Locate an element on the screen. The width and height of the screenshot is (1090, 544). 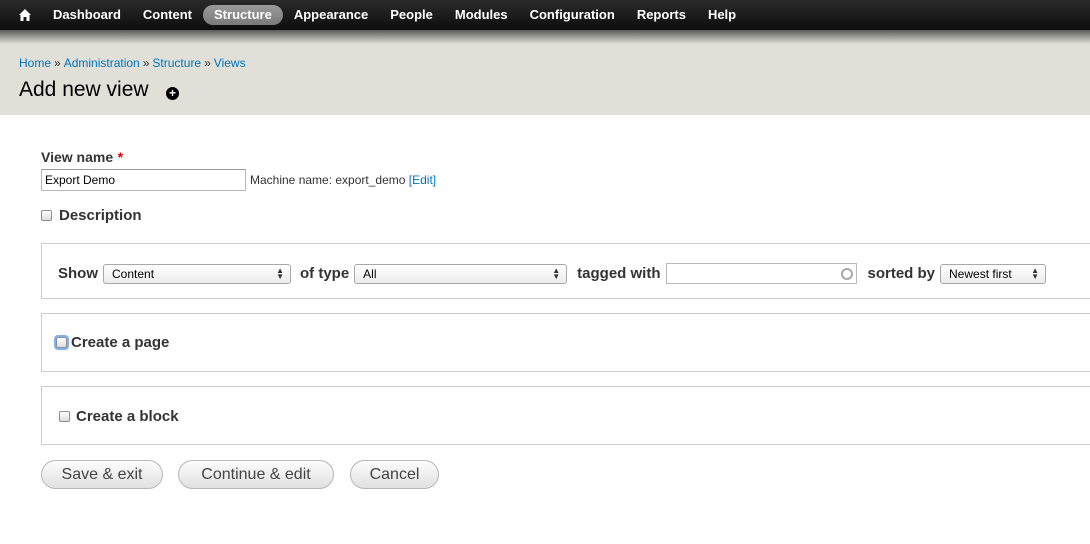
toolbar-item-structure: Structure is located at coordinates (243, 15).